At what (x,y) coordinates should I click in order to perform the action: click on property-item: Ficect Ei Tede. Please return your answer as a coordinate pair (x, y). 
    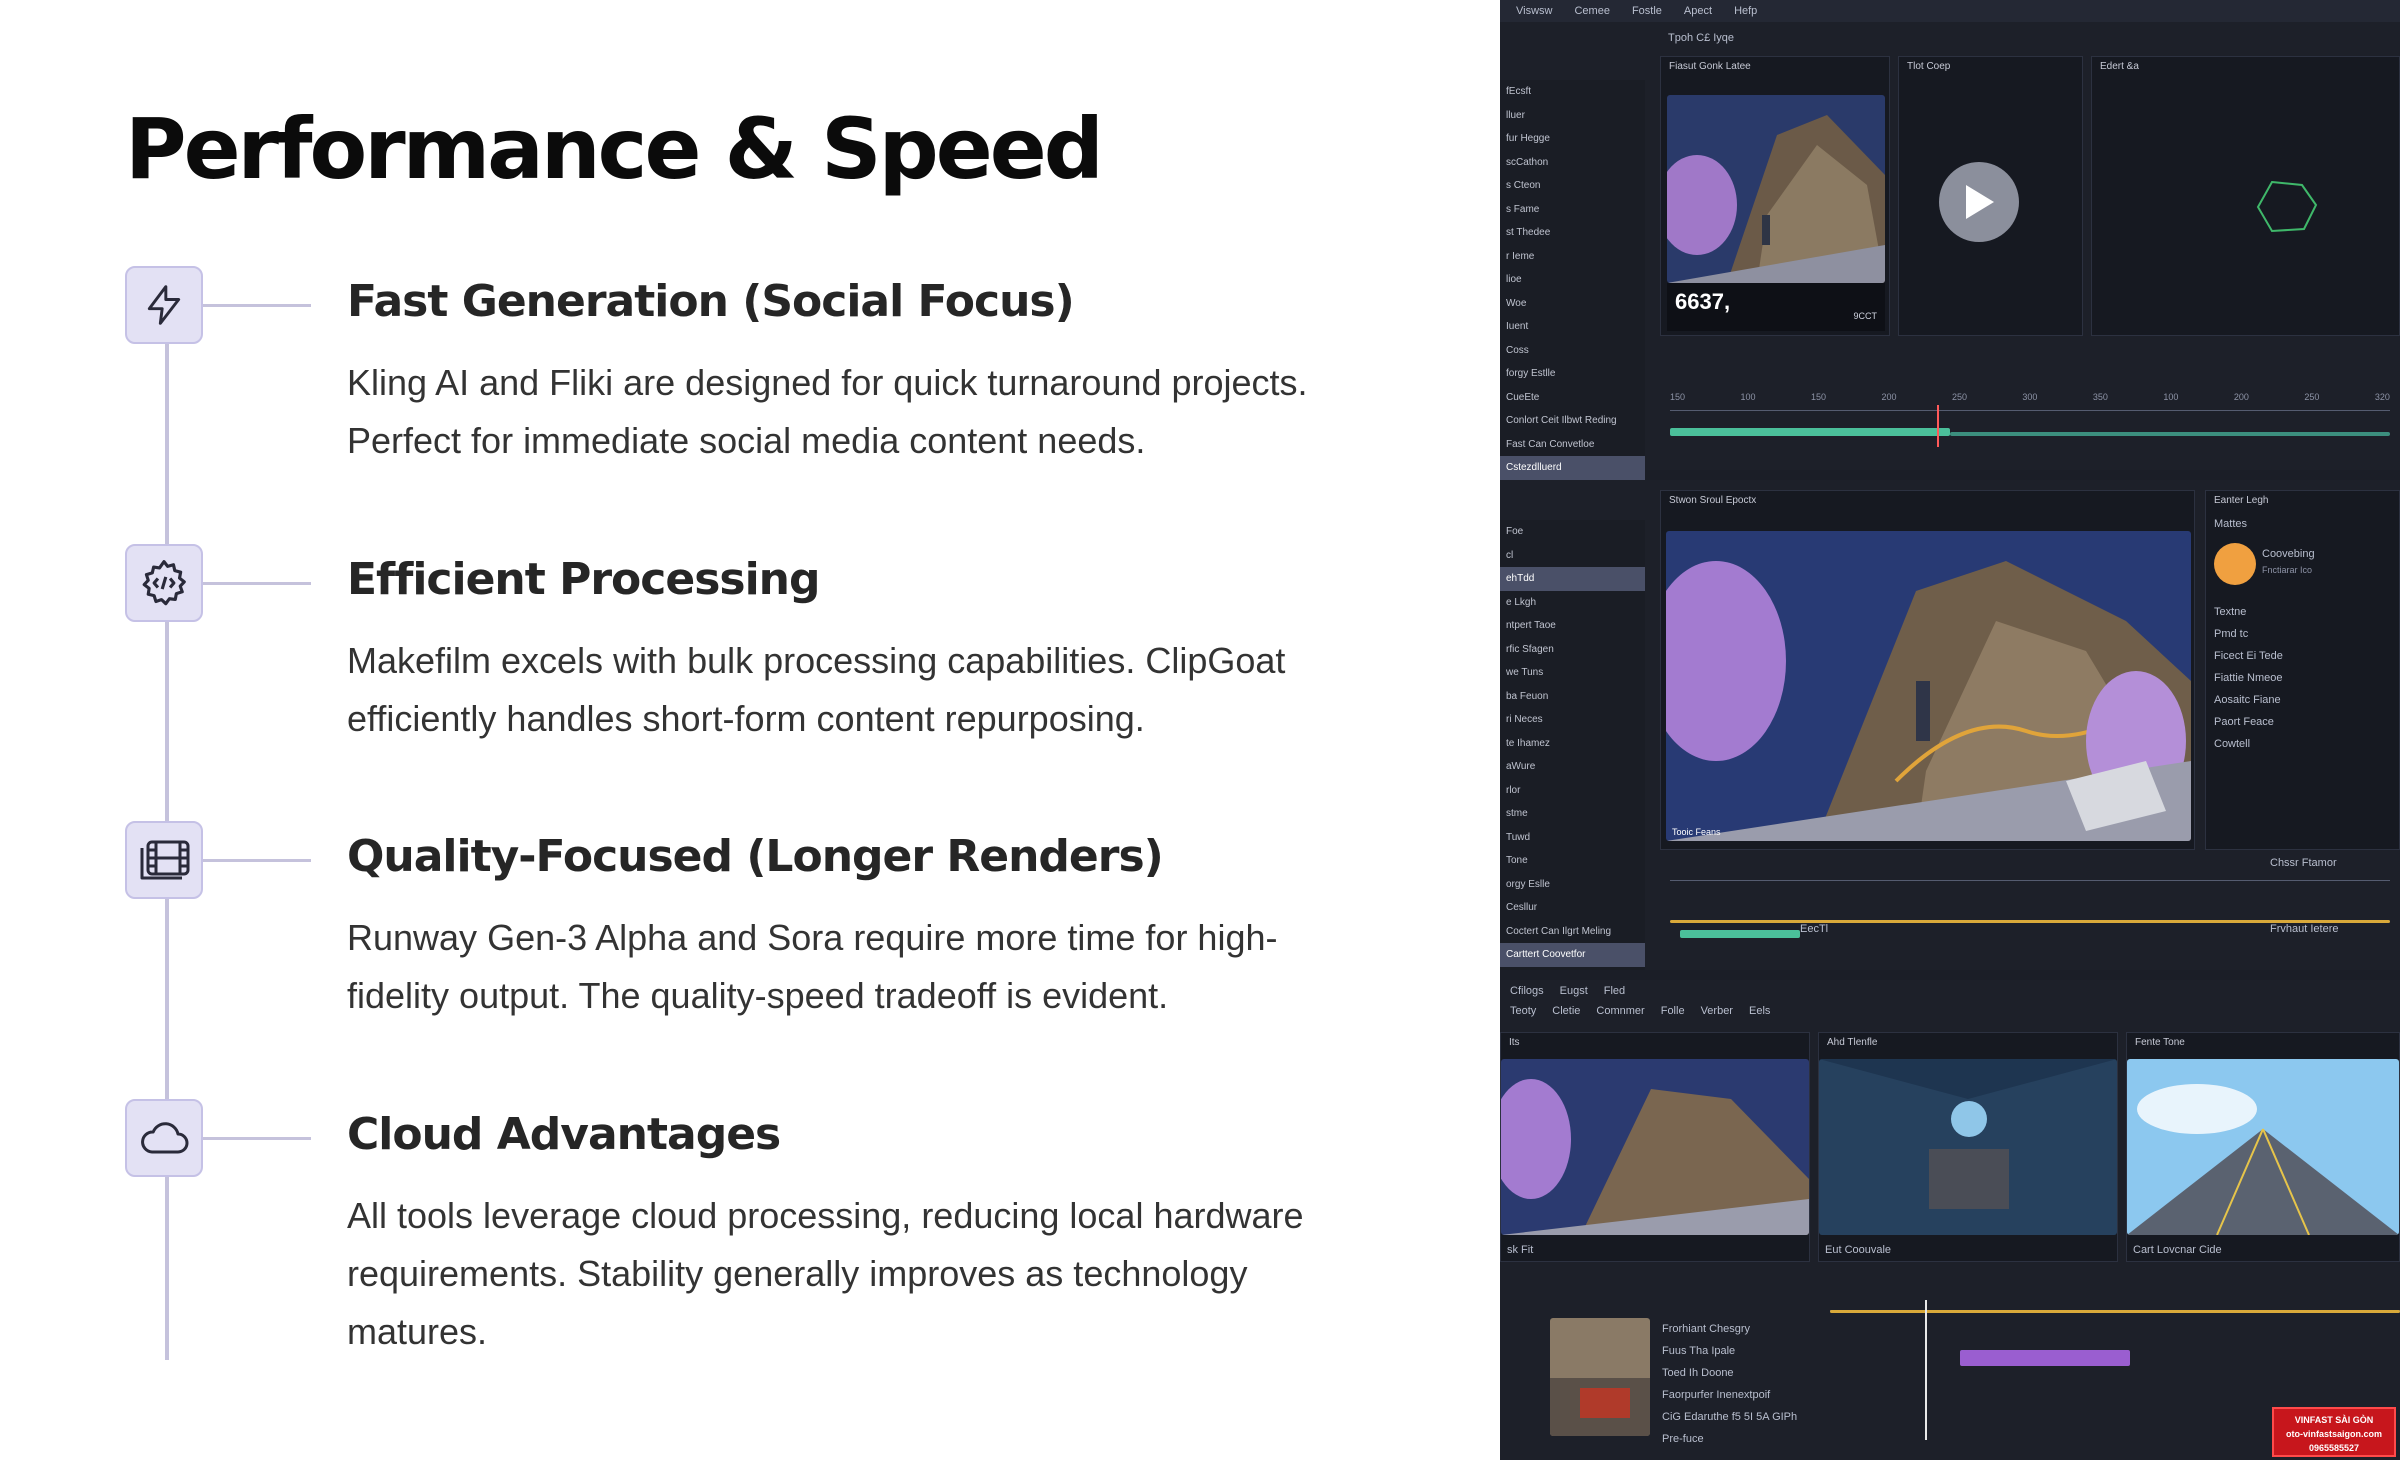
    Looking at the image, I should click on (2248, 656).